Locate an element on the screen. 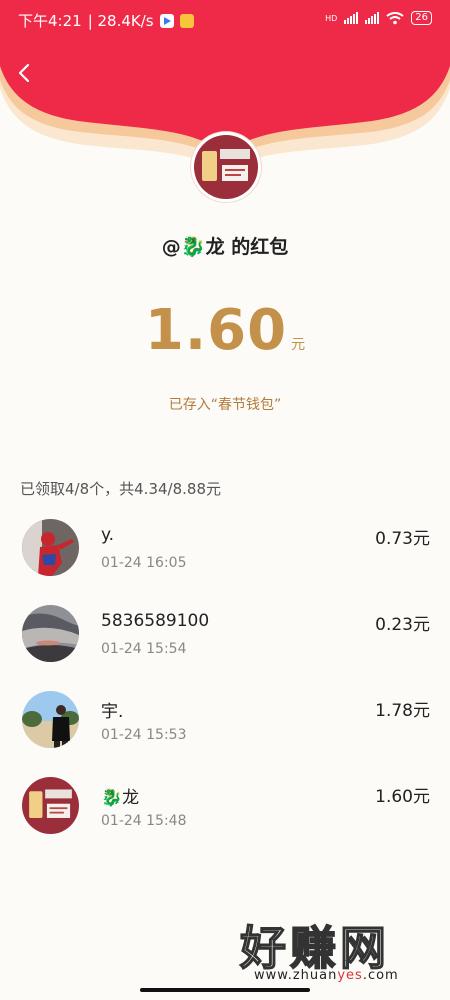  recipient-time: 01-24 15:53 is located at coordinates (144, 735).